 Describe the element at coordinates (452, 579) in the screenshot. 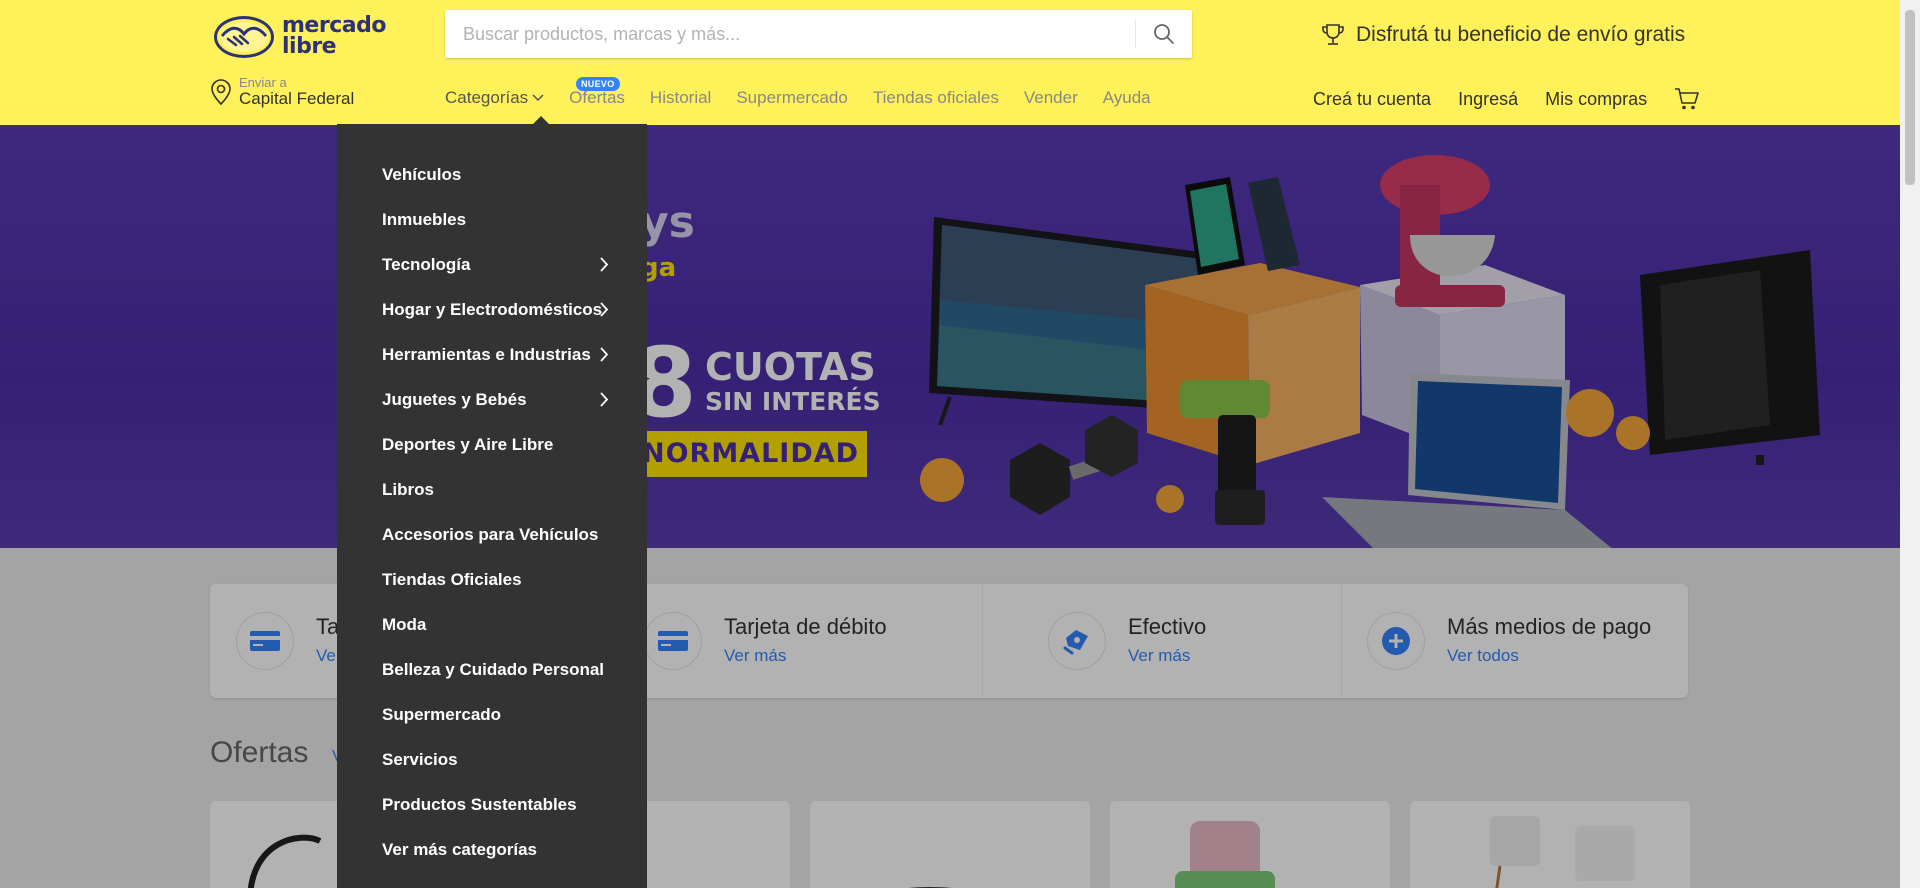

I see `category-label: Tiendas Oficiales` at that location.